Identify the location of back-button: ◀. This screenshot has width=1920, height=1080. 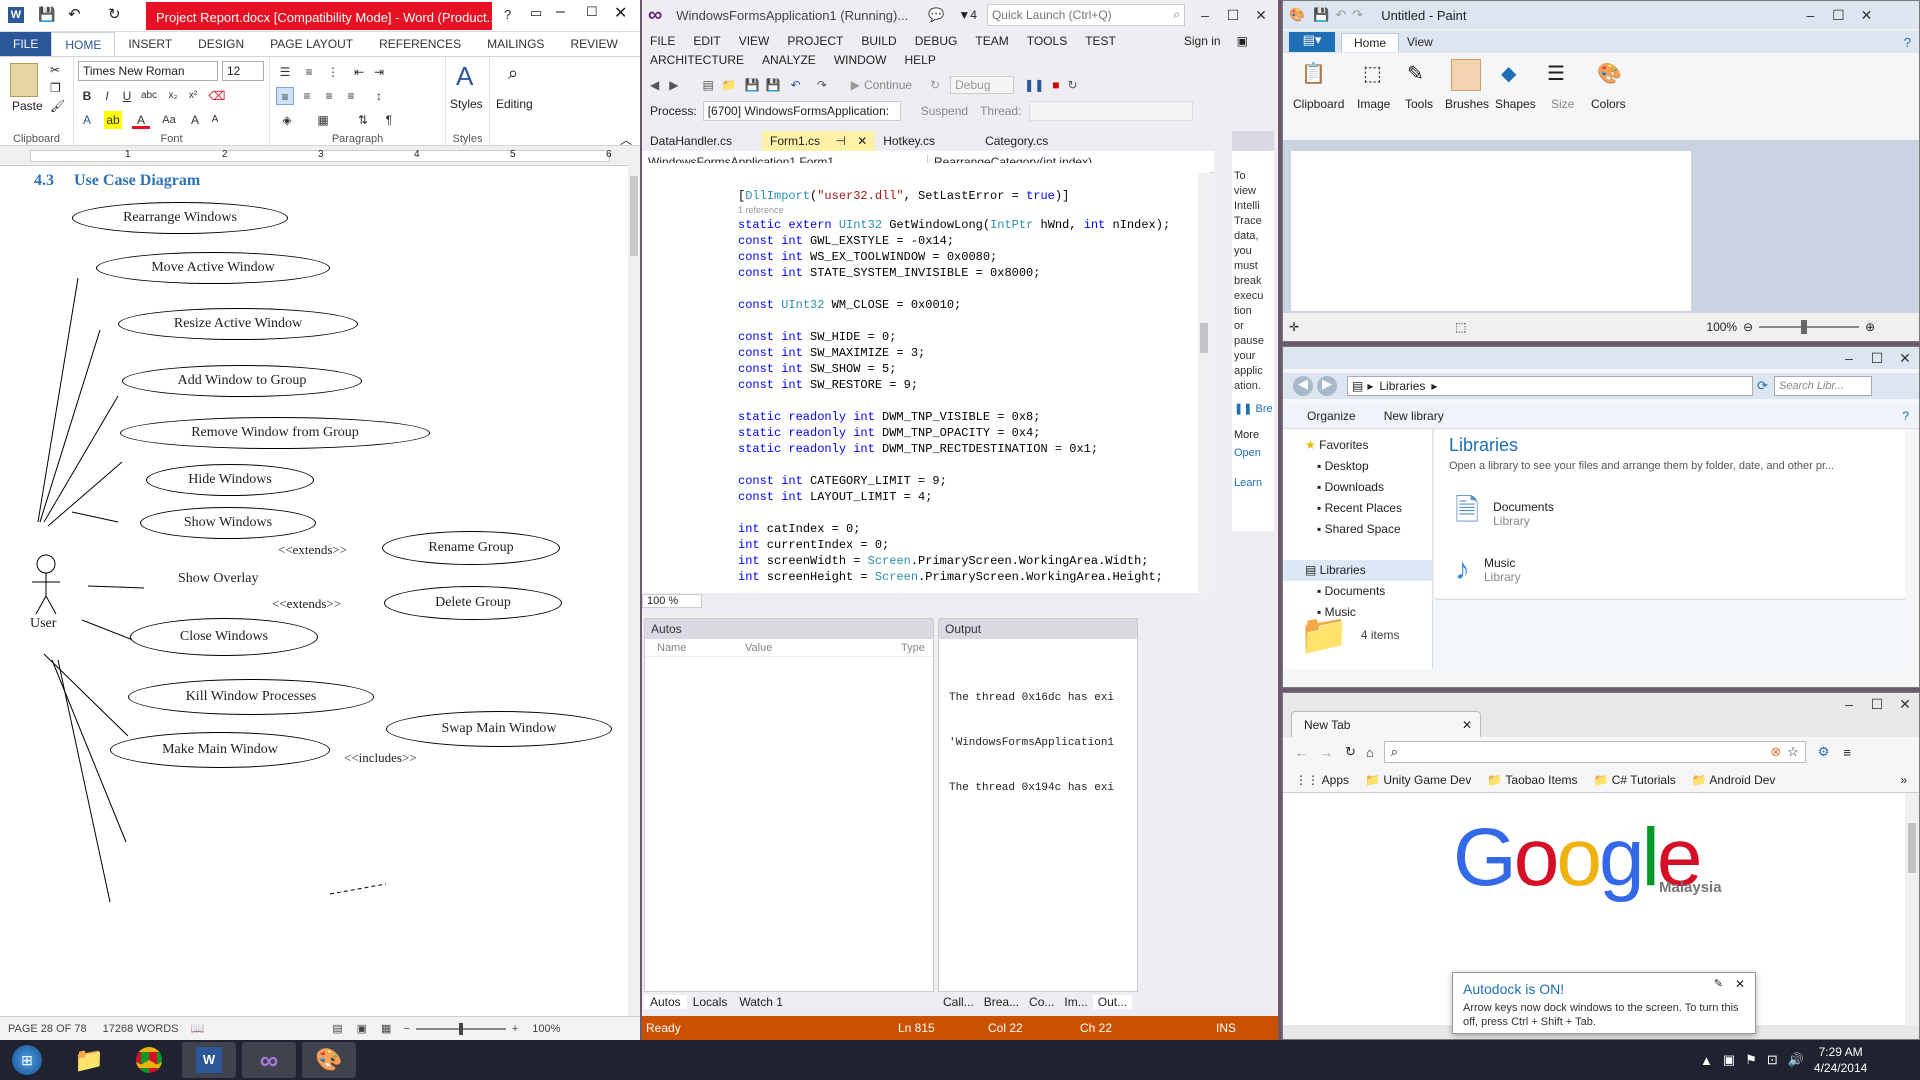
(1303, 386).